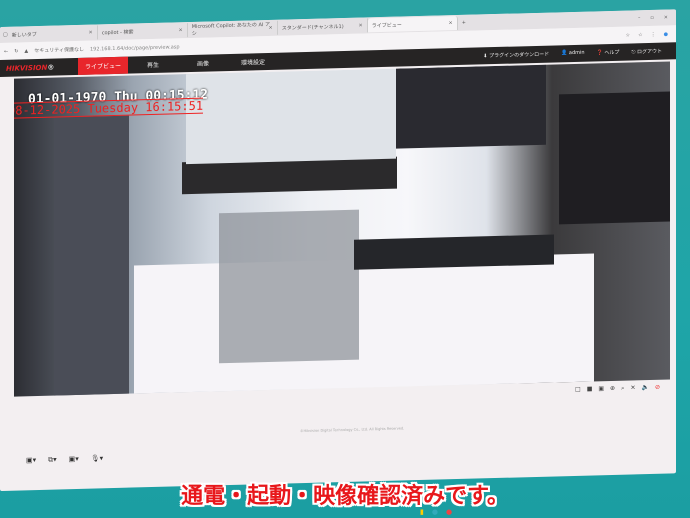 The image size is (690, 518). Describe the element at coordinates (464, 23) in the screenshot. I see `new-tab-icon: +` at that location.